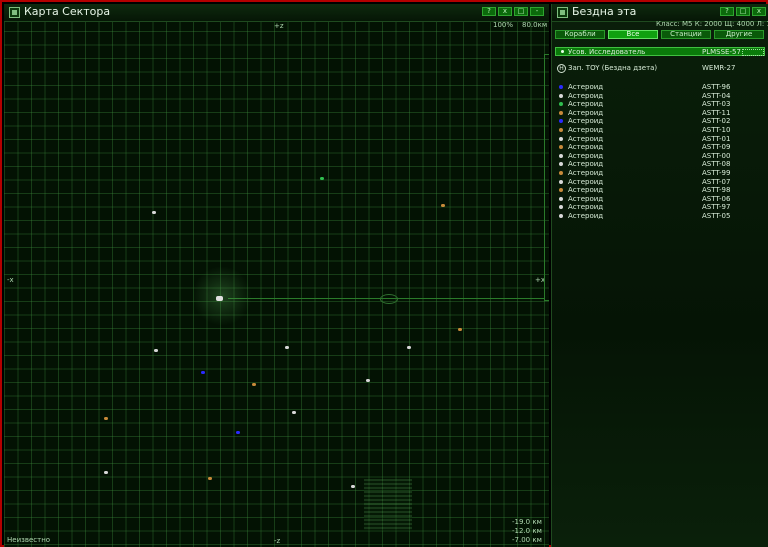 The width and height of the screenshot is (768, 547). Describe the element at coordinates (727, 11) in the screenshot. I see `panel-help-button: ?` at that location.